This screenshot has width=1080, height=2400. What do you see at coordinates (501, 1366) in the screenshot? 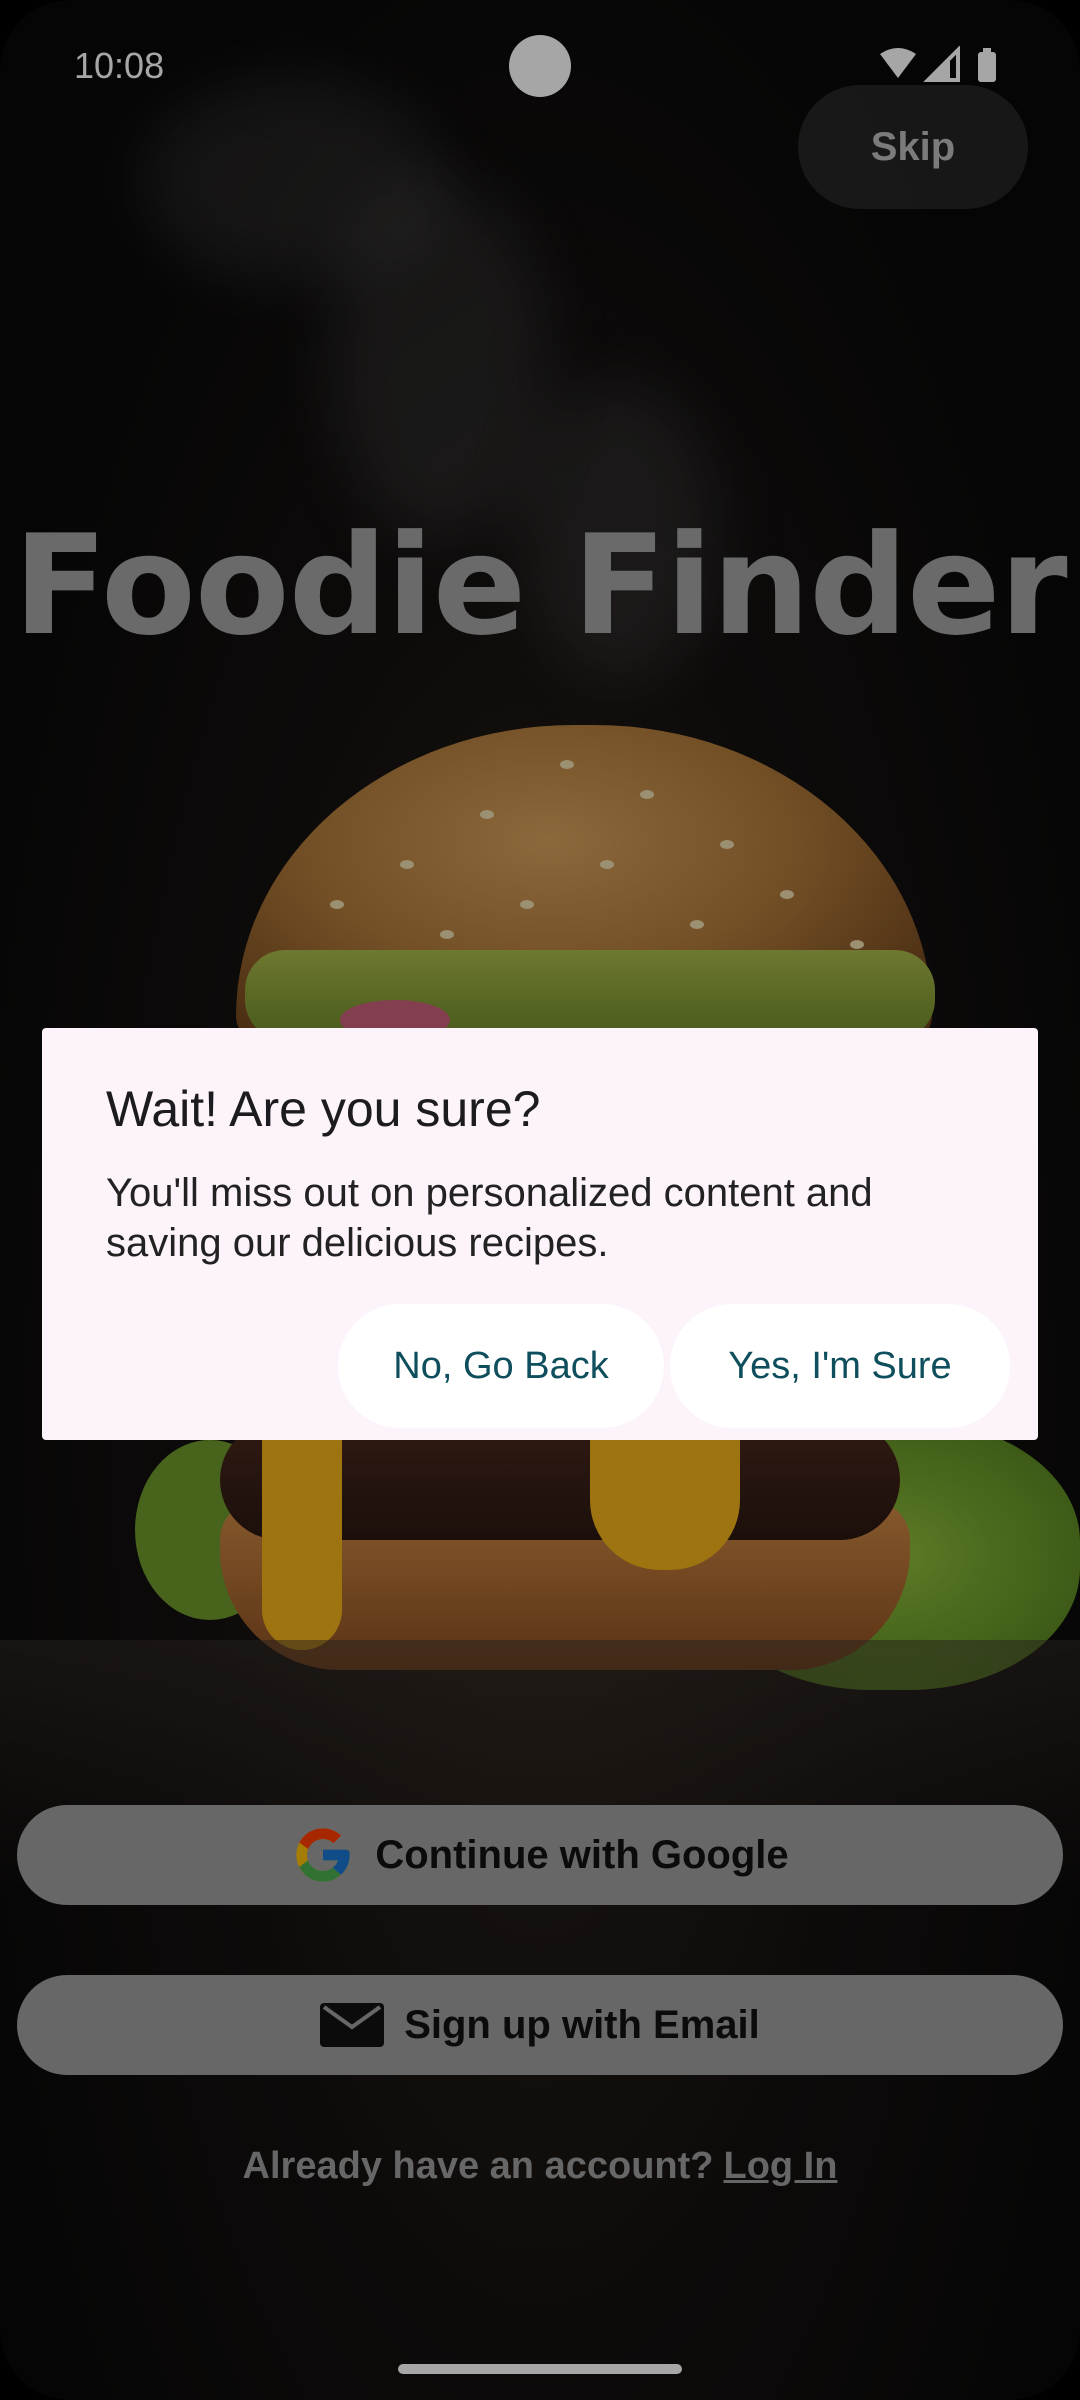
I see `no-go-back-button: No, Go Back` at bounding box center [501, 1366].